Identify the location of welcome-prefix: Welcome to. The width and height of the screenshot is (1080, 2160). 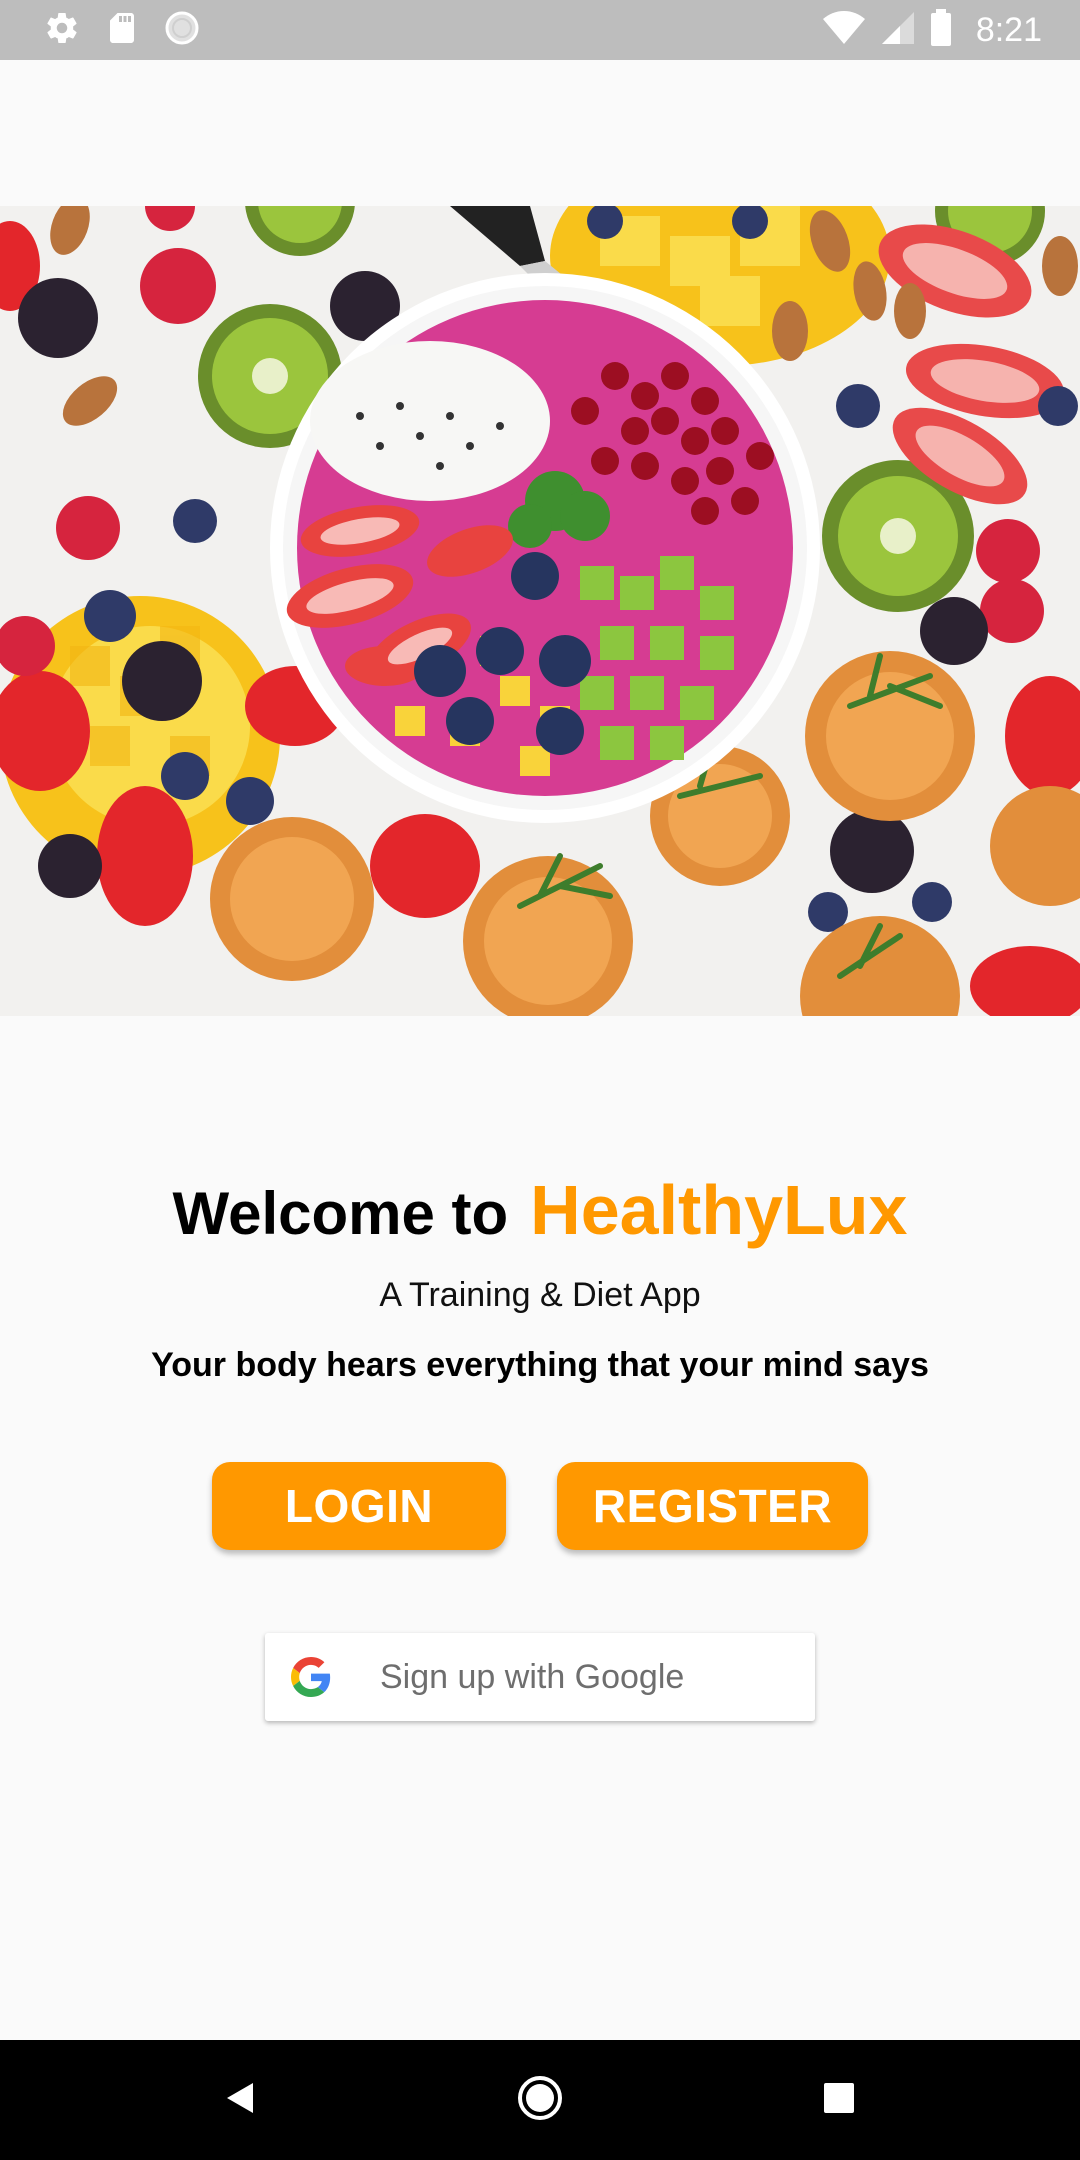
(340, 1213).